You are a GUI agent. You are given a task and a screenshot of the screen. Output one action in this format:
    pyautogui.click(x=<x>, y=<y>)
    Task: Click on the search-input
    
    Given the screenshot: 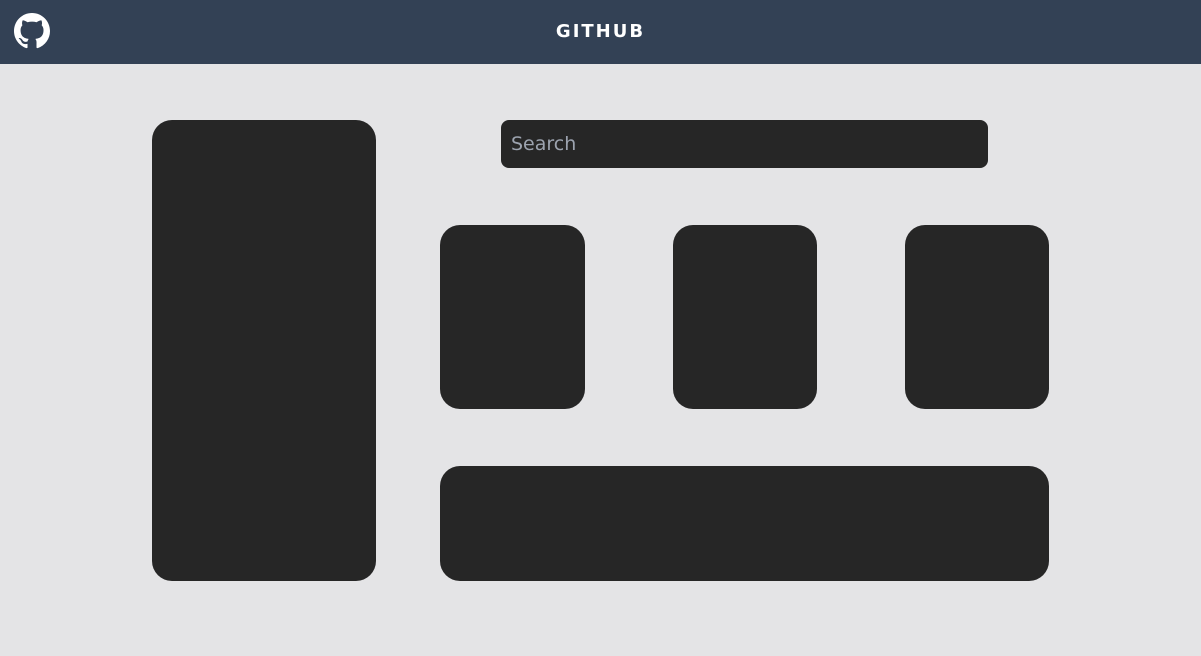 What is the action you would take?
    pyautogui.click(x=744, y=144)
    